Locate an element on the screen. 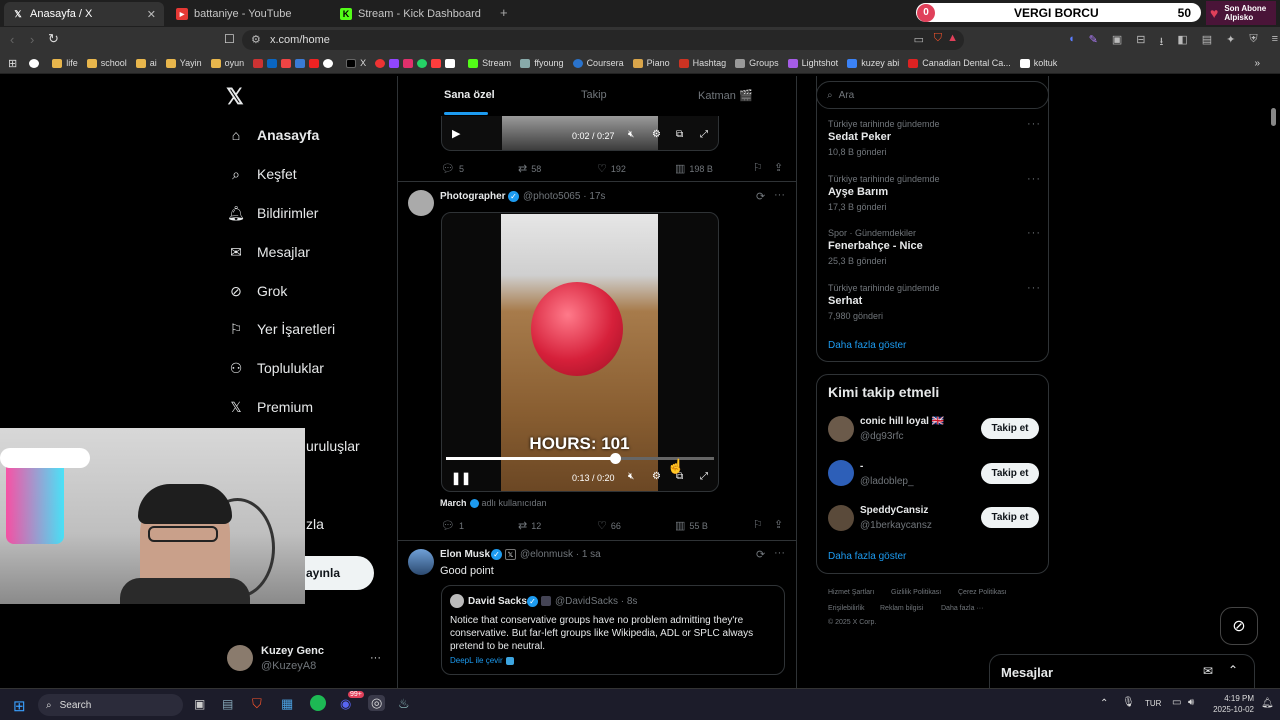 Image resolution: width=1280 pixels, height=720 pixels. bookmark-x: X is located at coordinates (356, 63).